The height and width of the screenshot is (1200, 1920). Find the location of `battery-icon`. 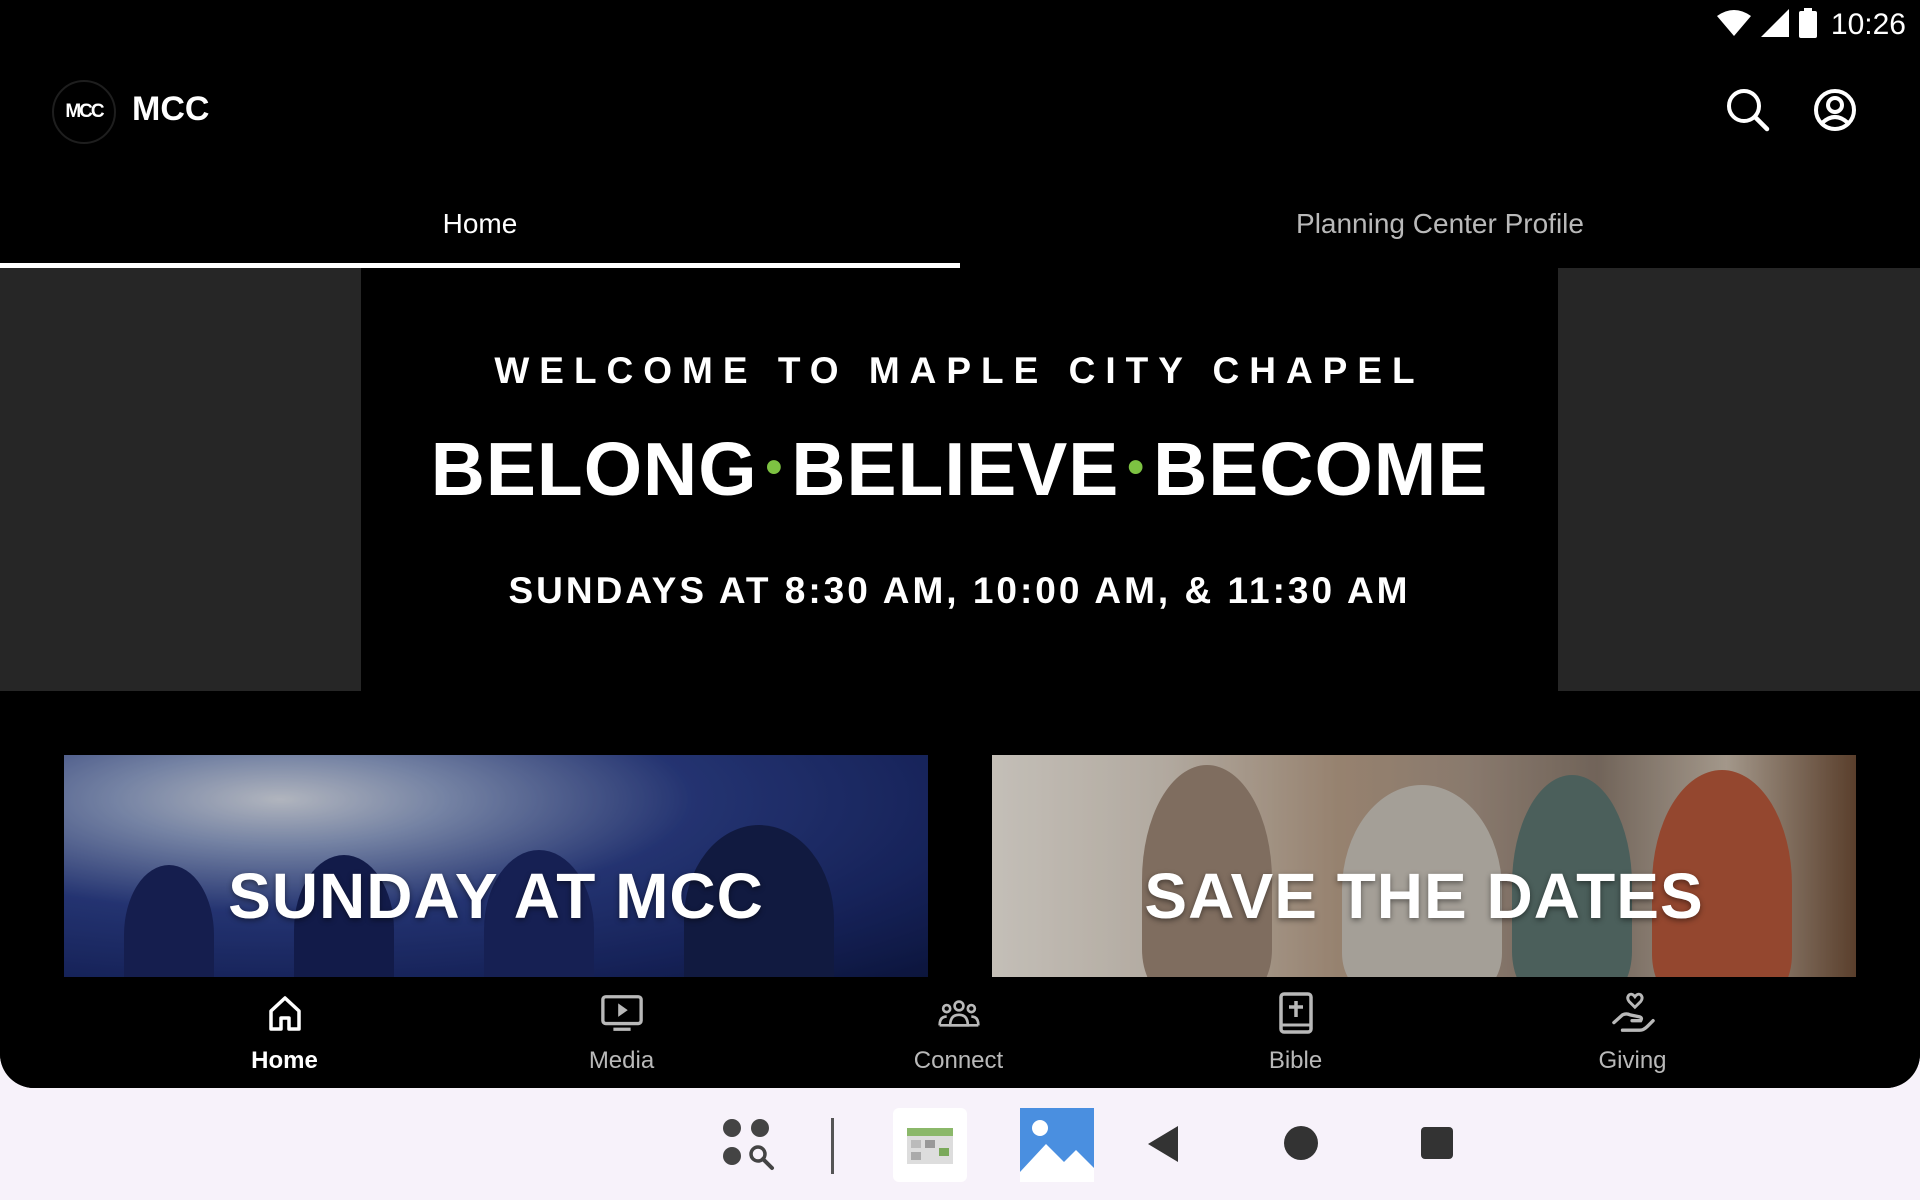

battery-icon is located at coordinates (1807, 25).